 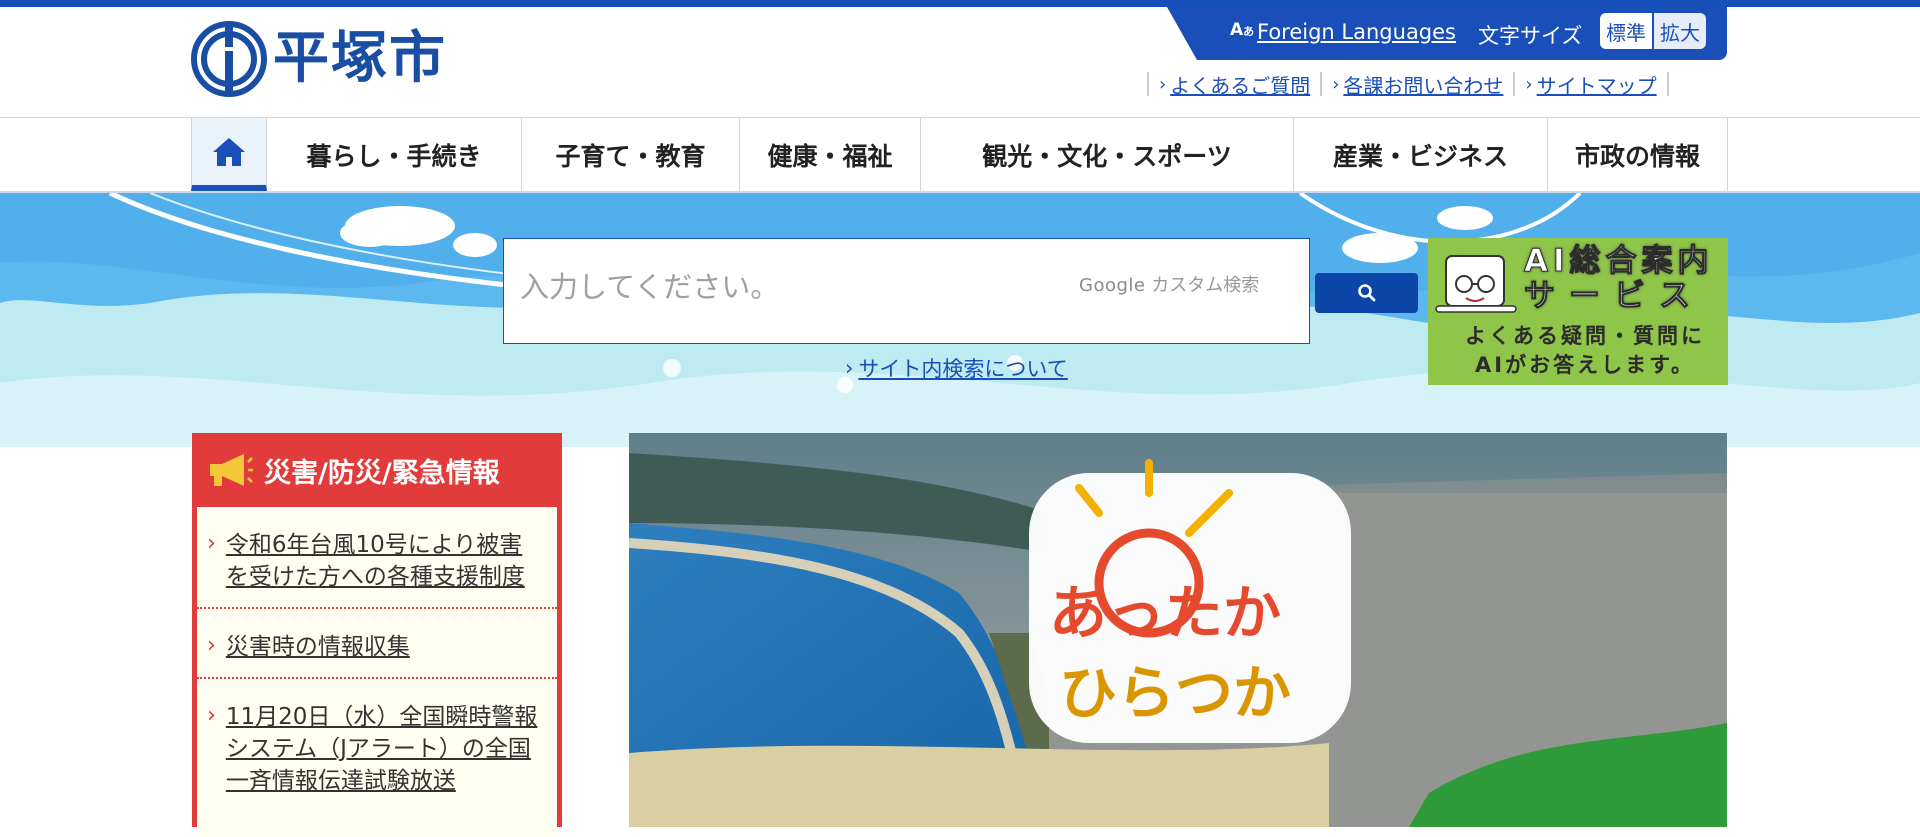 I want to click on foreign-languages-link: Foreign Languages, so click(x=1356, y=32).